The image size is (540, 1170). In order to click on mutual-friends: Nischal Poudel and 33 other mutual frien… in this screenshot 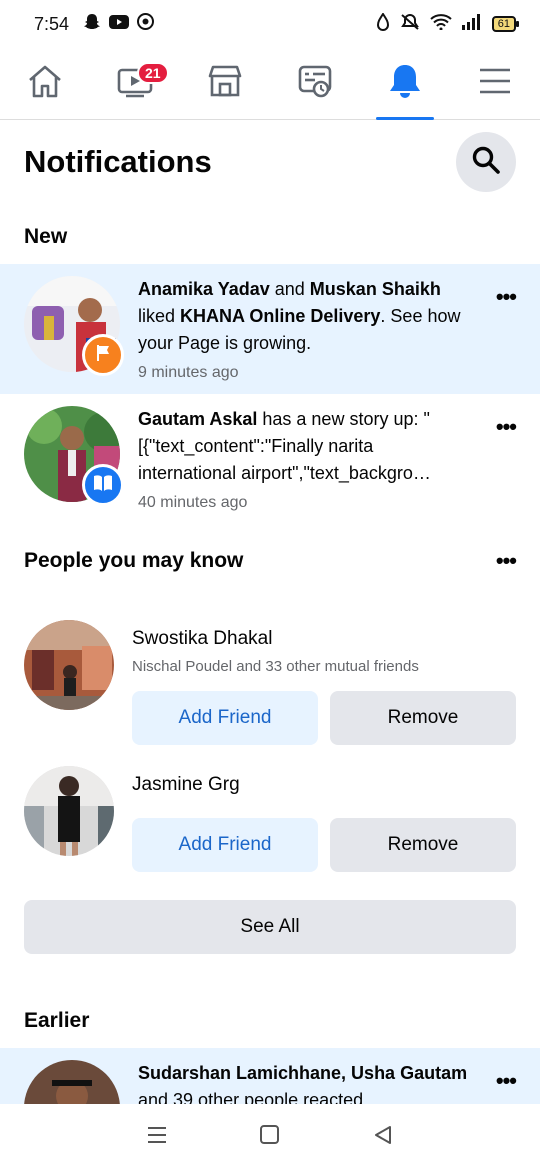, I will do `click(275, 666)`.